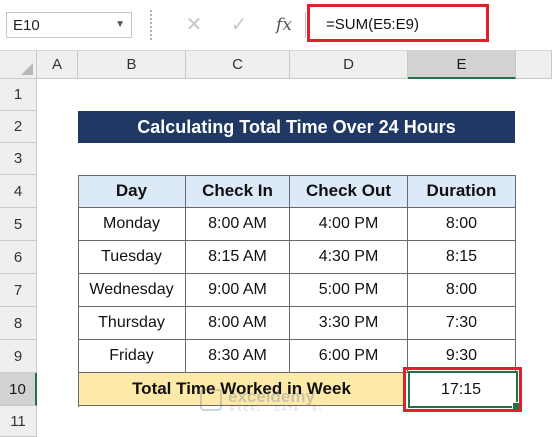 The width and height of the screenshot is (552, 437). Describe the element at coordinates (349, 290) in the screenshot. I see `cell-check-out: 5:00 PM` at that location.